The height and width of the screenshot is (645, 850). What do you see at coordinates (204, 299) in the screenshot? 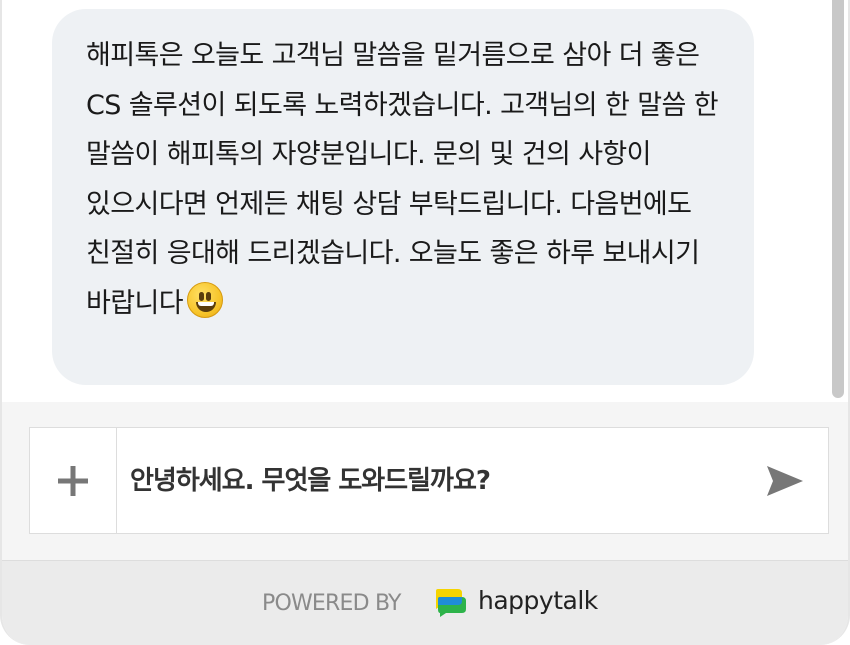
I see `grinning-face-icon` at bounding box center [204, 299].